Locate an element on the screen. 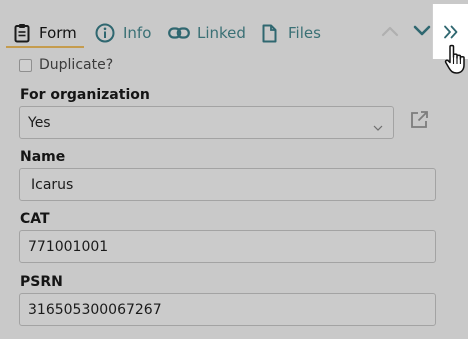 The width and height of the screenshot is (468, 339). clipboard-icon is located at coordinates (22, 33).